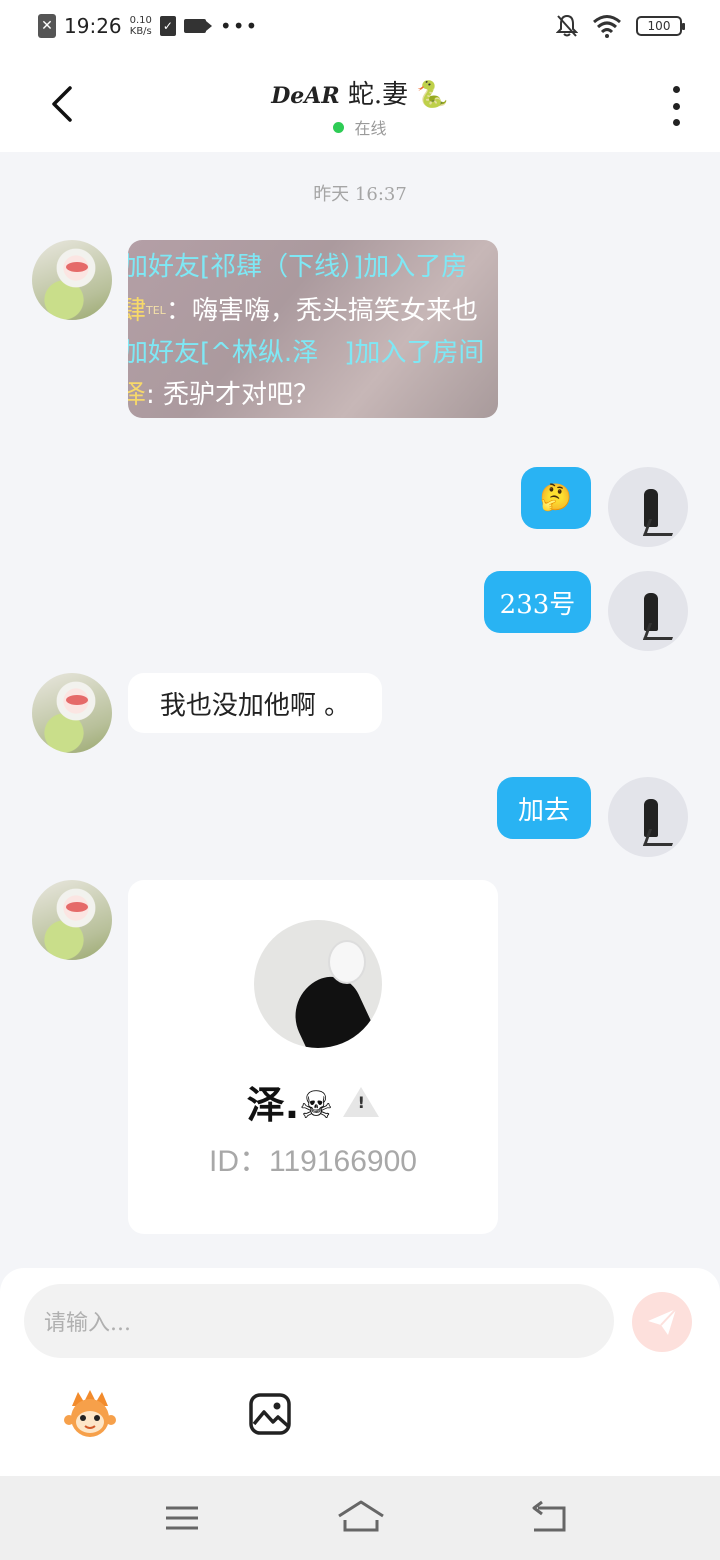 Image resolution: width=720 pixels, height=1560 pixels. I want to click on image-text-line: 加好友[祁肆（下线）]加入了房, so click(298, 267).